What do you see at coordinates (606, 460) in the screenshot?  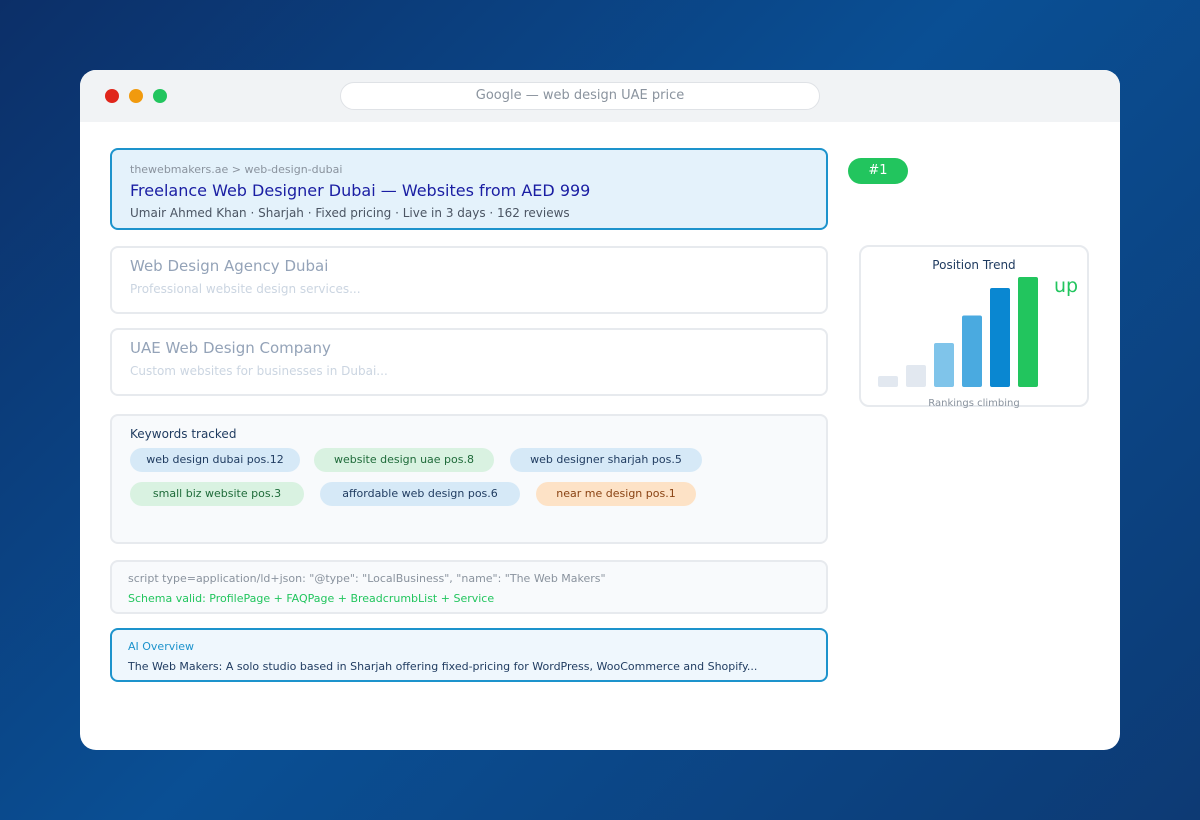 I see `keyword-chip: web designer sharjah pos.5` at bounding box center [606, 460].